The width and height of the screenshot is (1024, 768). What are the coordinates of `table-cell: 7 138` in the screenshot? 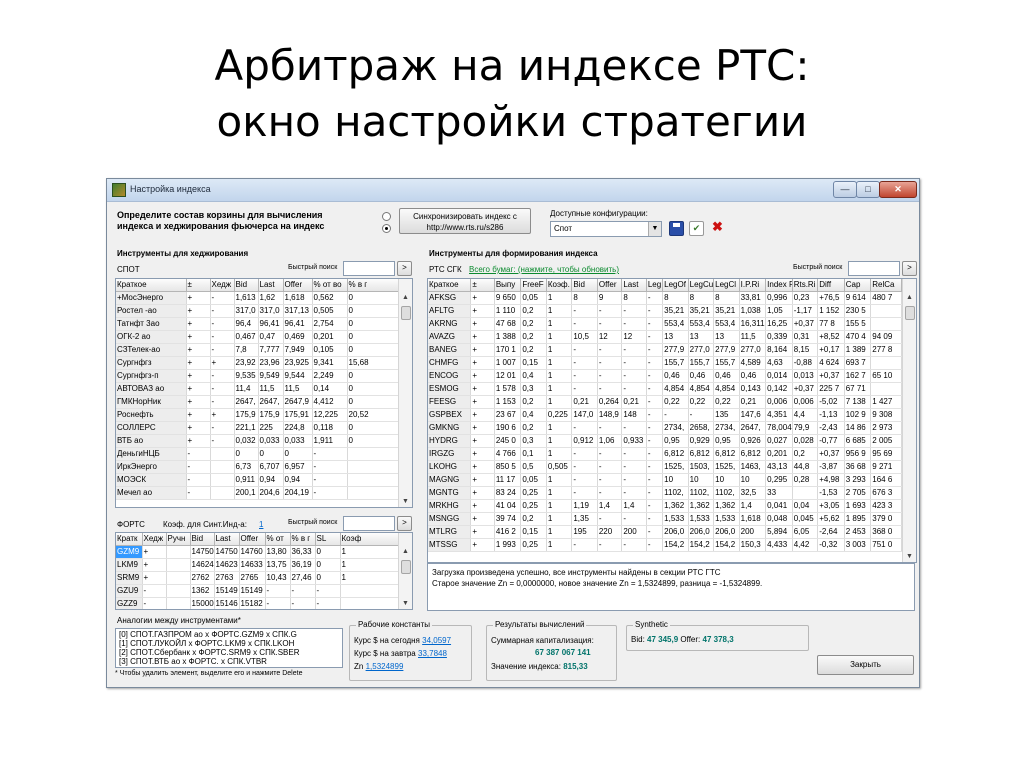 It's located at (858, 402).